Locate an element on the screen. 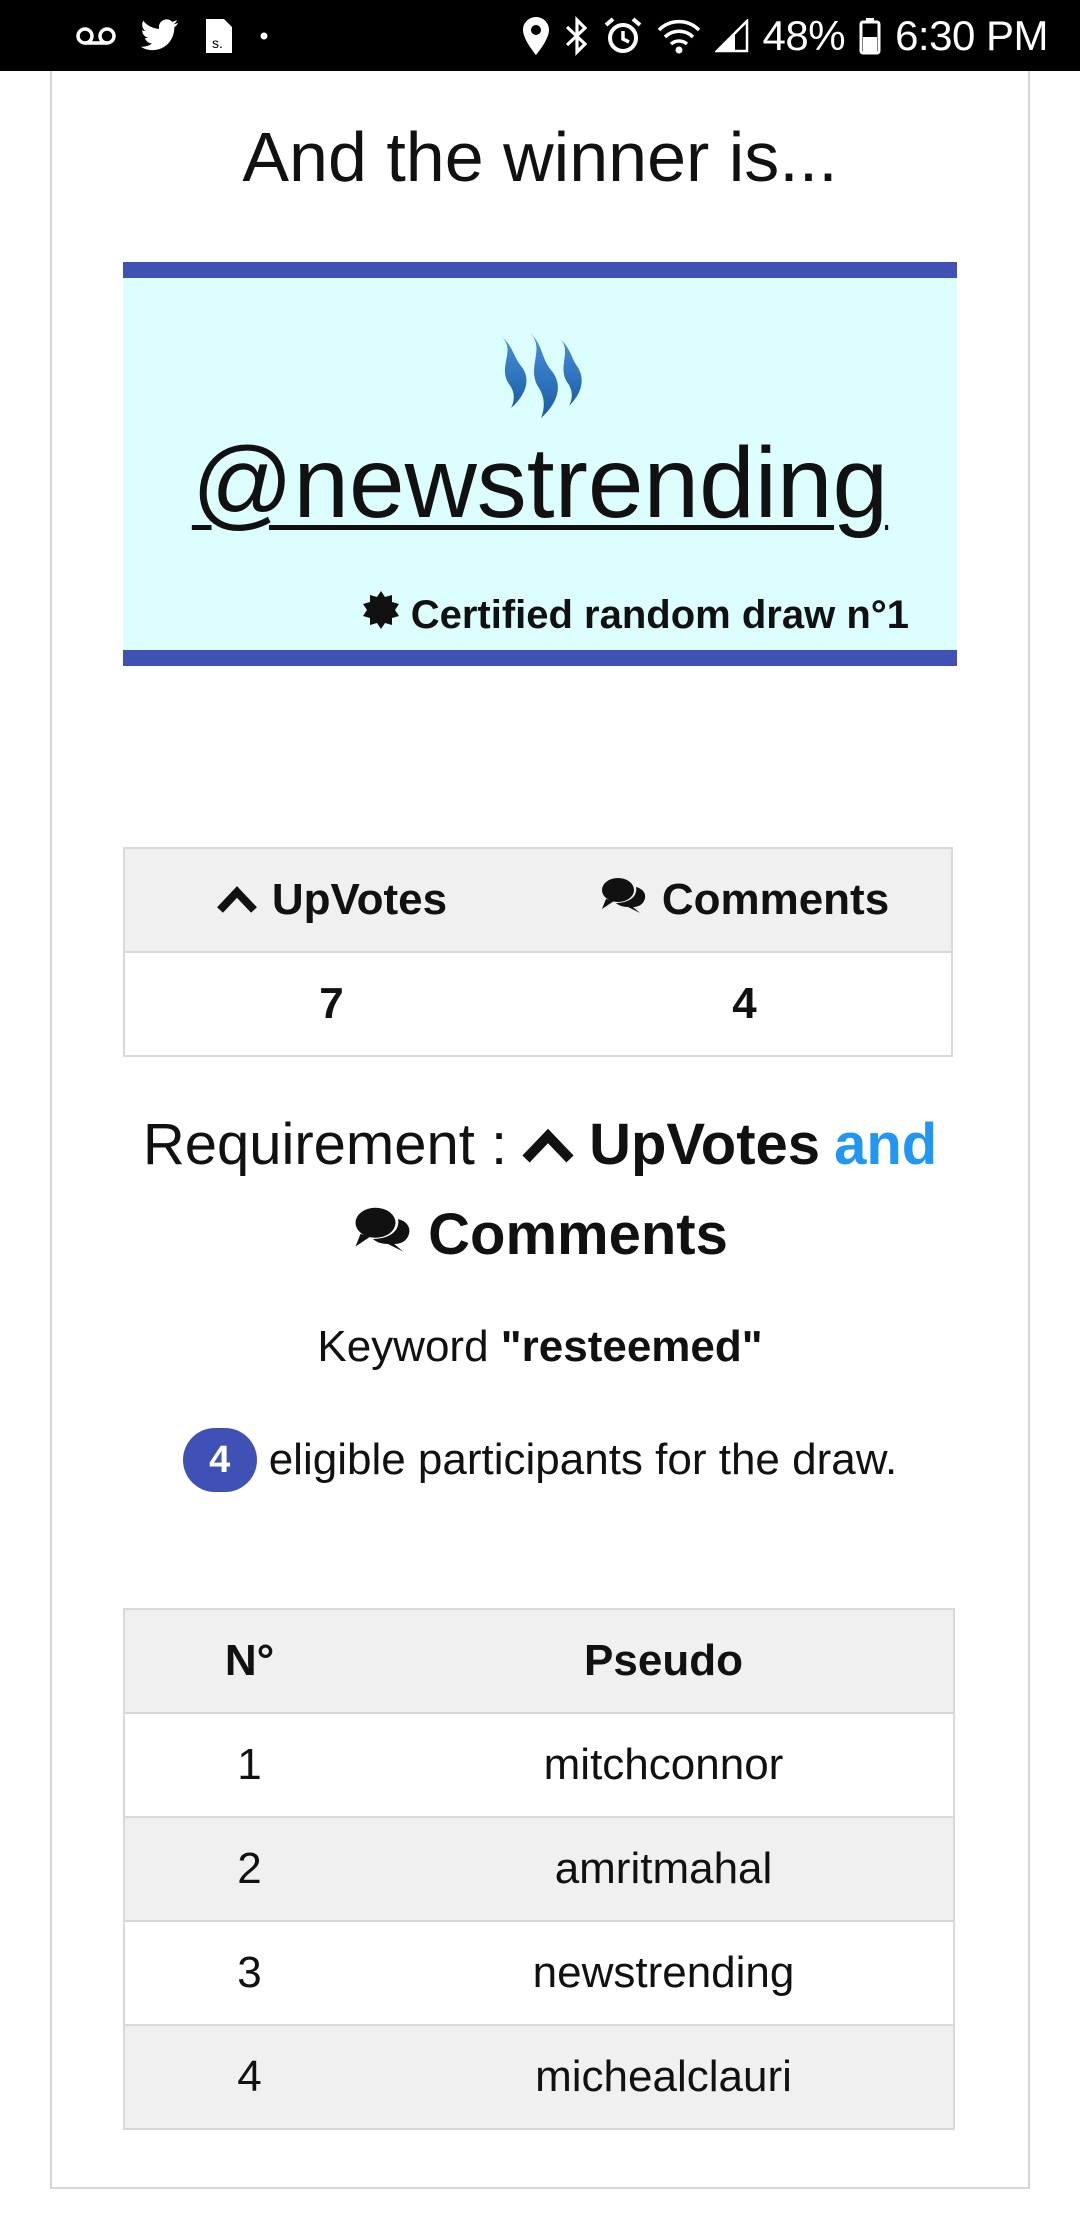  participant-number: 4 is located at coordinates (248, 2077).